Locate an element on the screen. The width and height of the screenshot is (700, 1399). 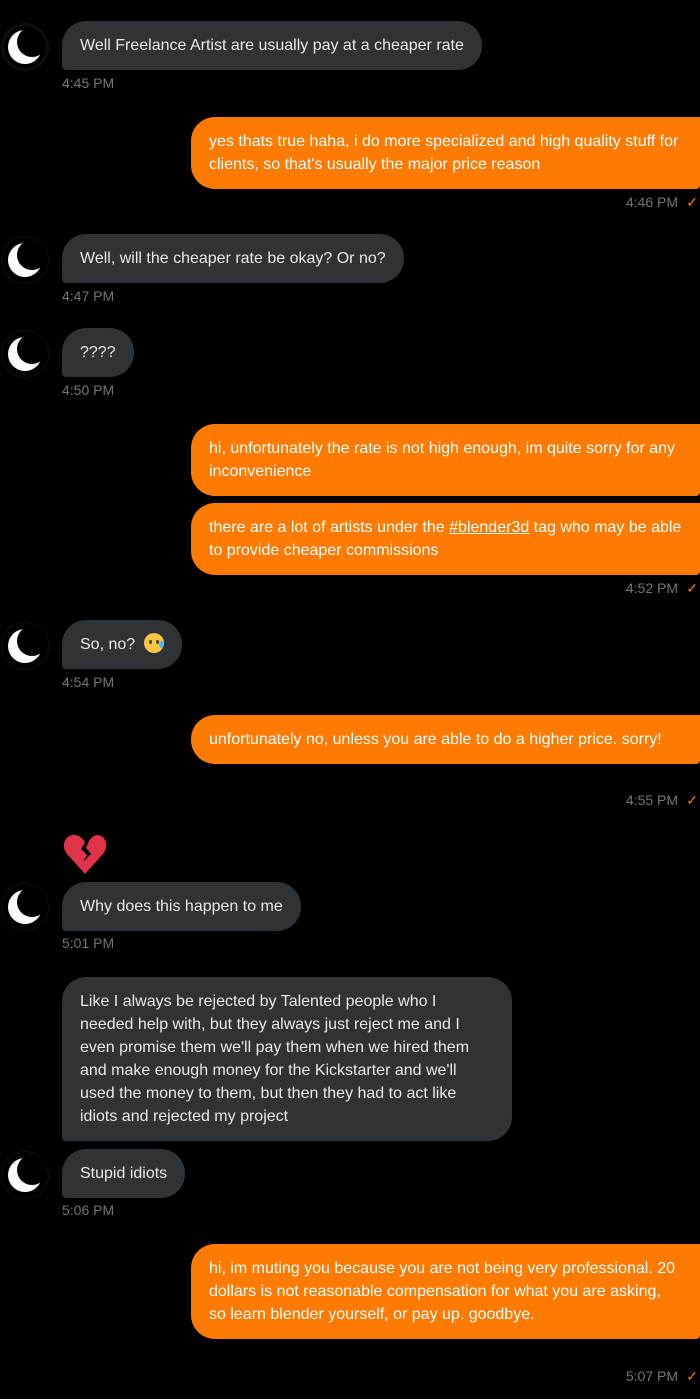
timestamp: 4:45 PM is located at coordinates (88, 83).